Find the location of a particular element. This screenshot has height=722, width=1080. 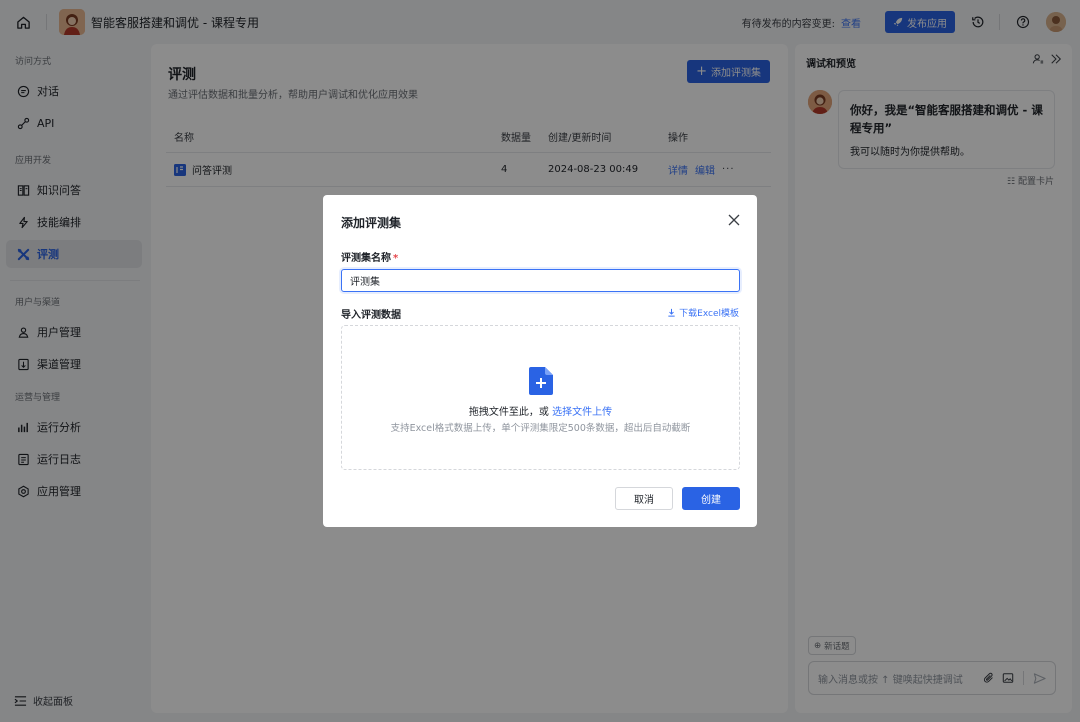

create-button: 创建 is located at coordinates (711, 498).